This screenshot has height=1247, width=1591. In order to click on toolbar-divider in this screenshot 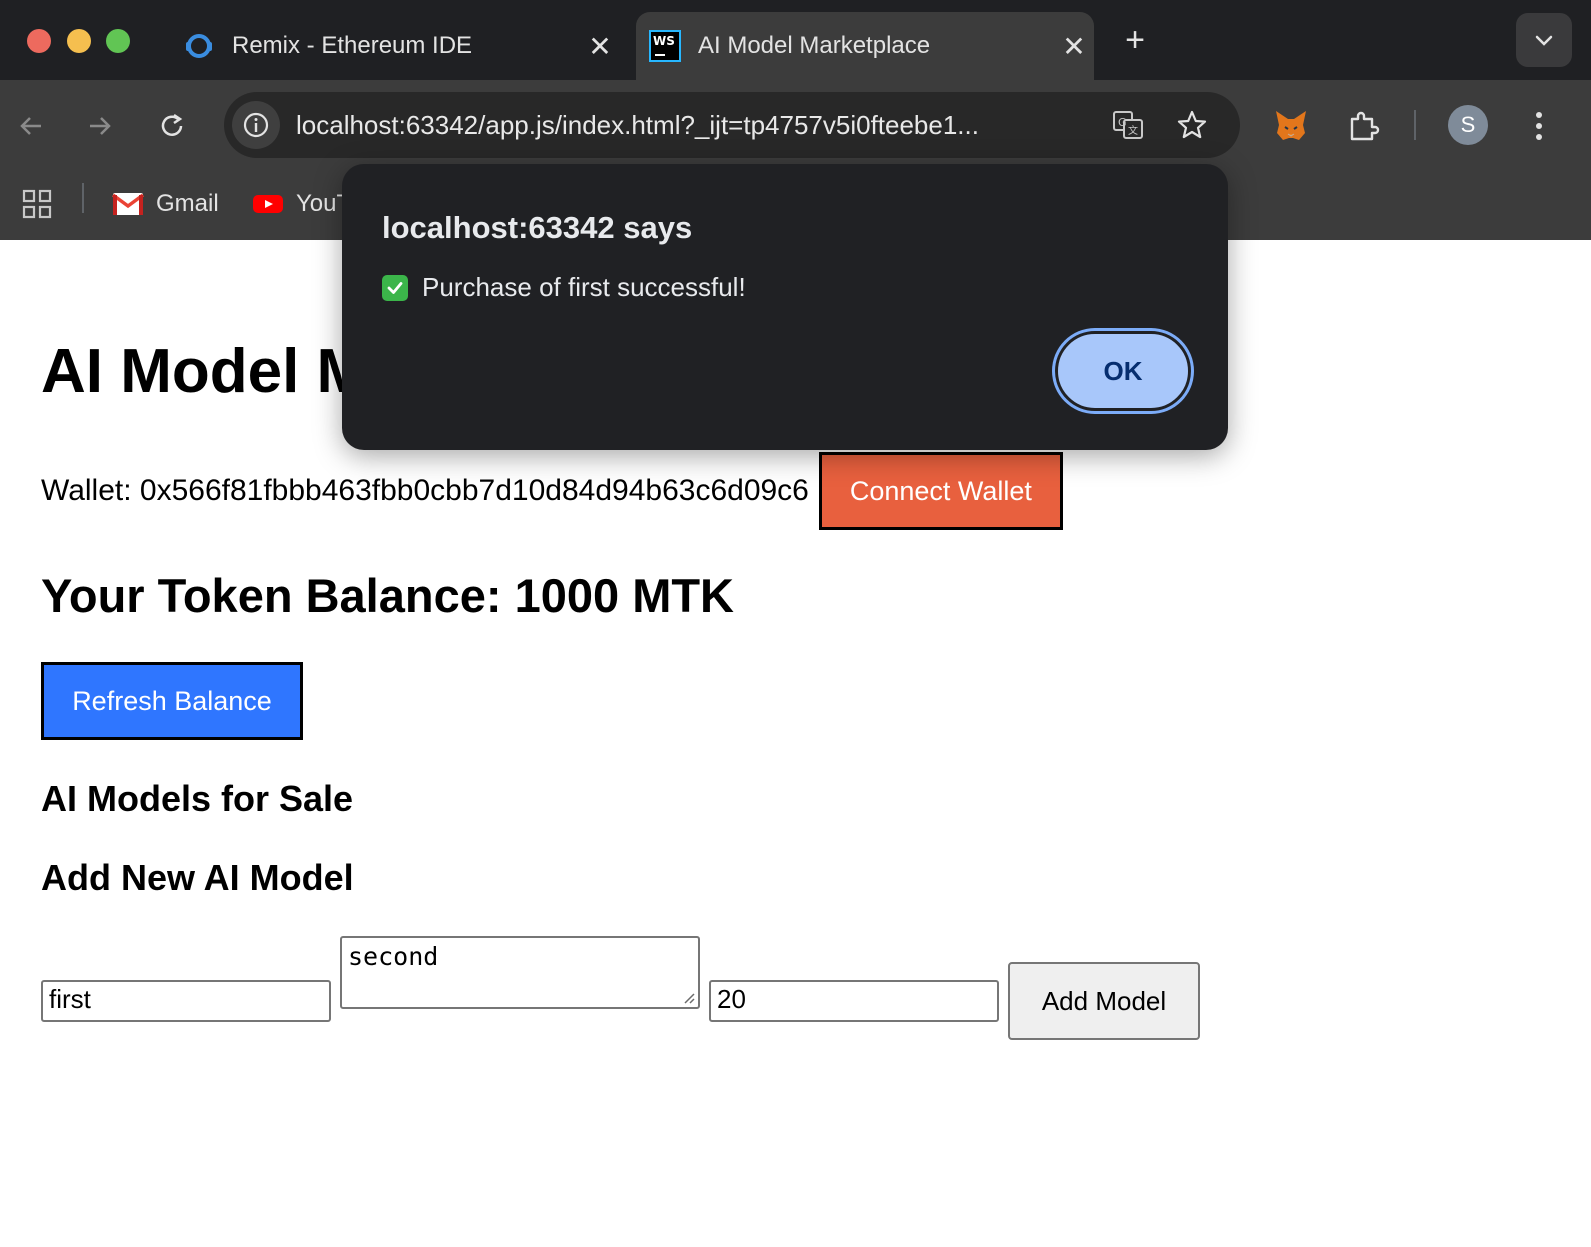, I will do `click(1415, 125)`.